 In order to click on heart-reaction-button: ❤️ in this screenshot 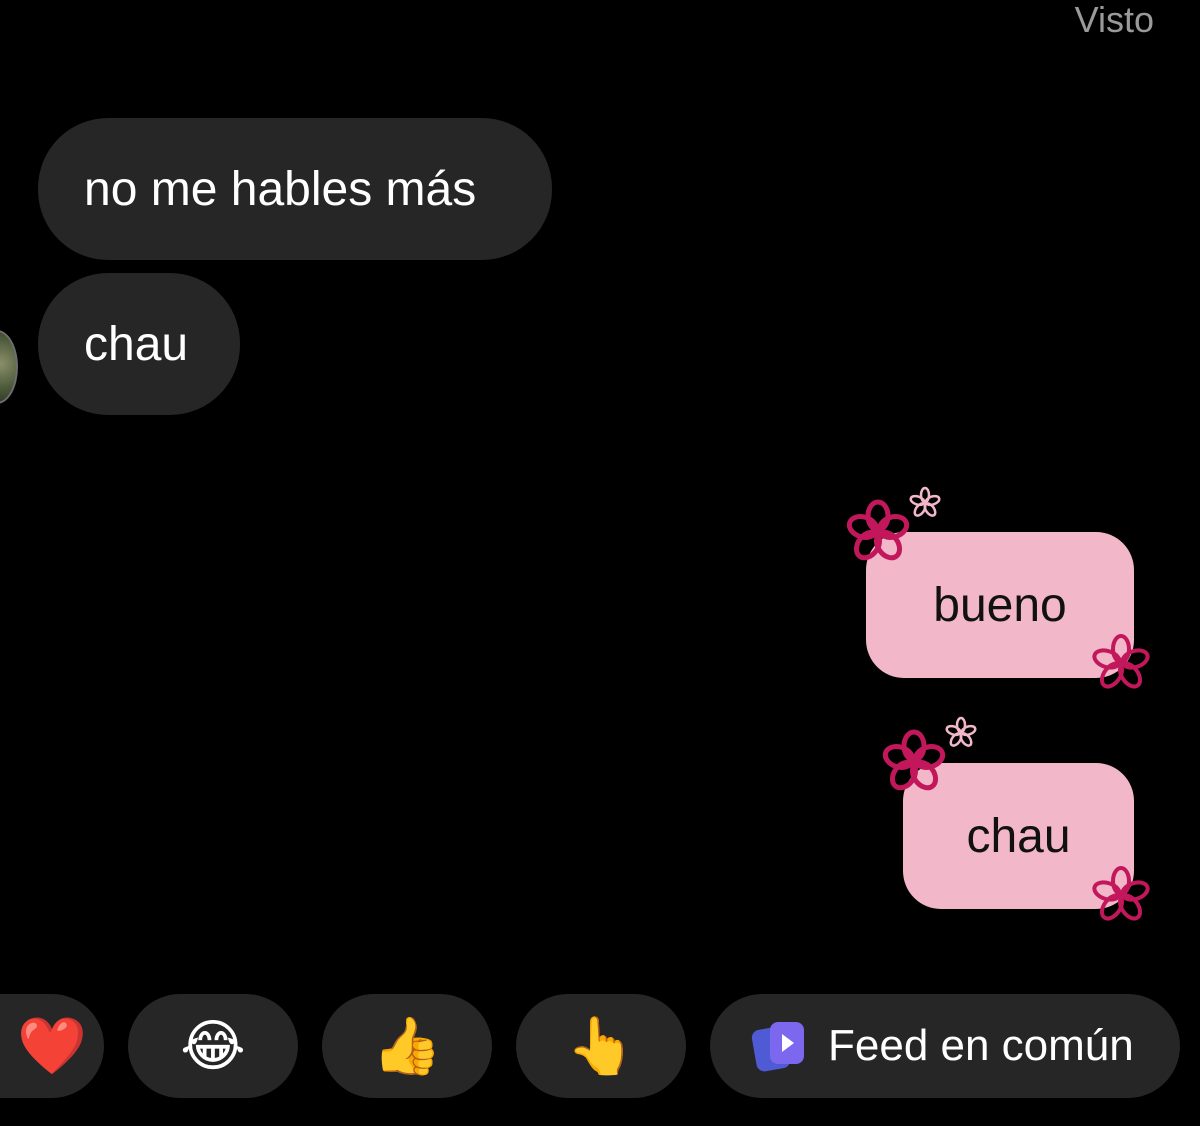, I will do `click(52, 1046)`.